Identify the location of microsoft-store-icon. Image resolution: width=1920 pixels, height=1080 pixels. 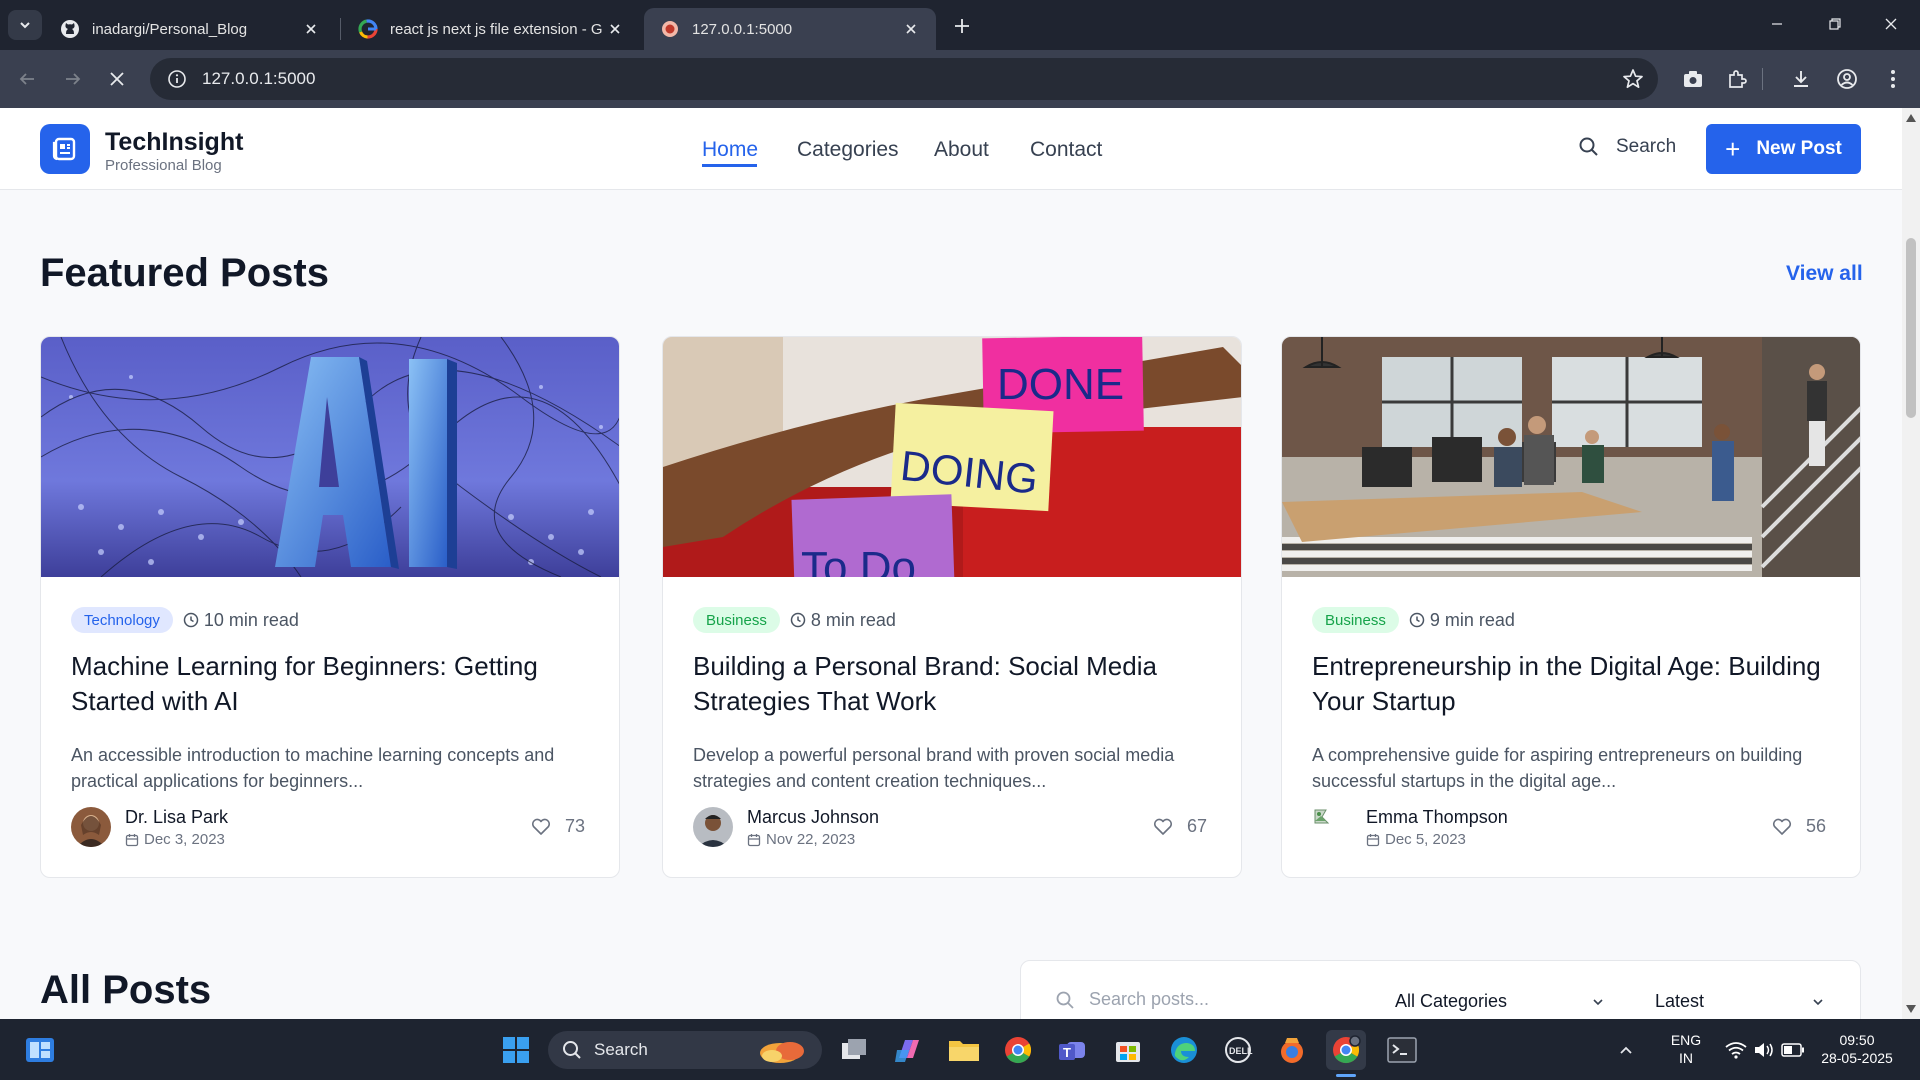
(1128, 1050).